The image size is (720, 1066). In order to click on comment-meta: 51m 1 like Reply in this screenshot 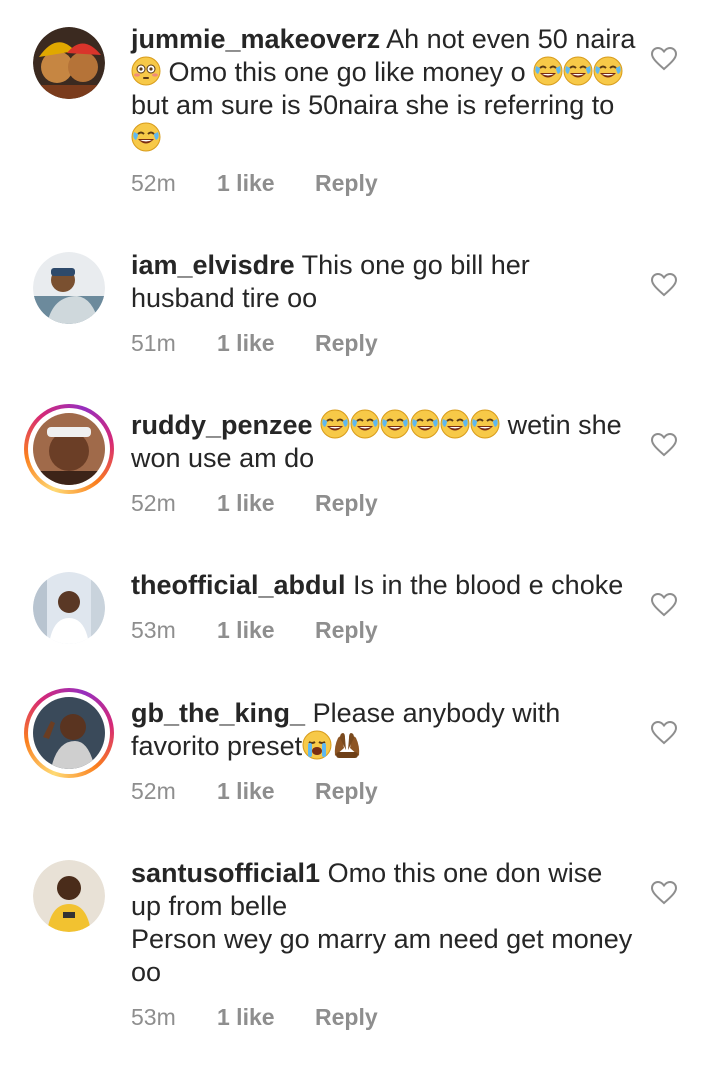, I will do `click(254, 343)`.